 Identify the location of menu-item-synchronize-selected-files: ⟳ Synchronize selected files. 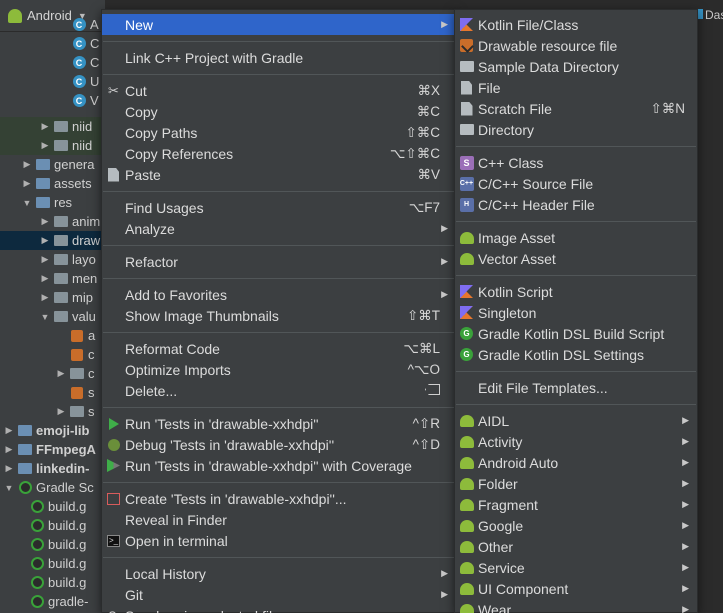
(279, 609).